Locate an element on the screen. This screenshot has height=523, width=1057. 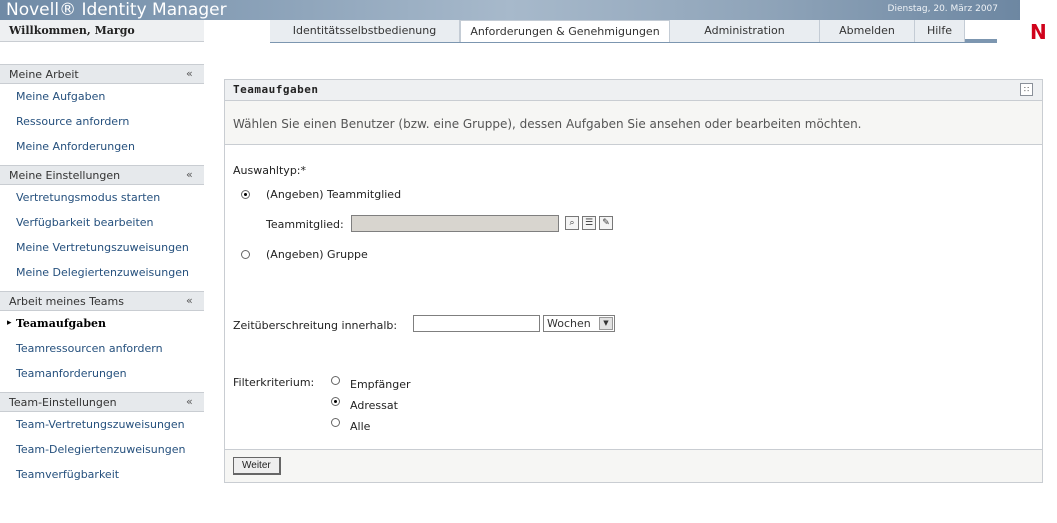
continue-button: Weiter is located at coordinates (257, 466).